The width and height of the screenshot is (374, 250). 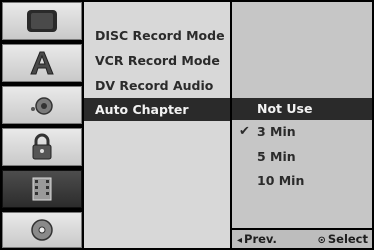 What do you see at coordinates (157, 109) in the screenshot?
I see `menu-item-auto-chapter: Auto Chapter` at bounding box center [157, 109].